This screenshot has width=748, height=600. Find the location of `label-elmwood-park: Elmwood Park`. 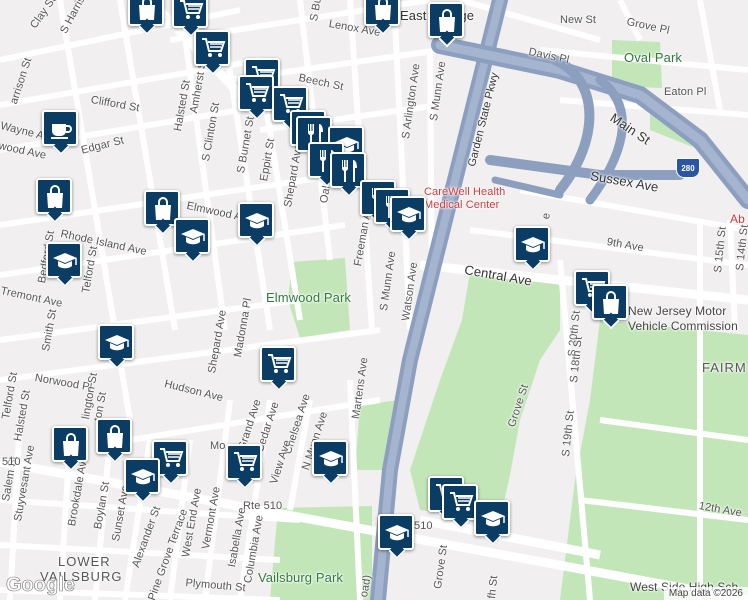

label-elmwood-park: Elmwood Park is located at coordinates (308, 297).